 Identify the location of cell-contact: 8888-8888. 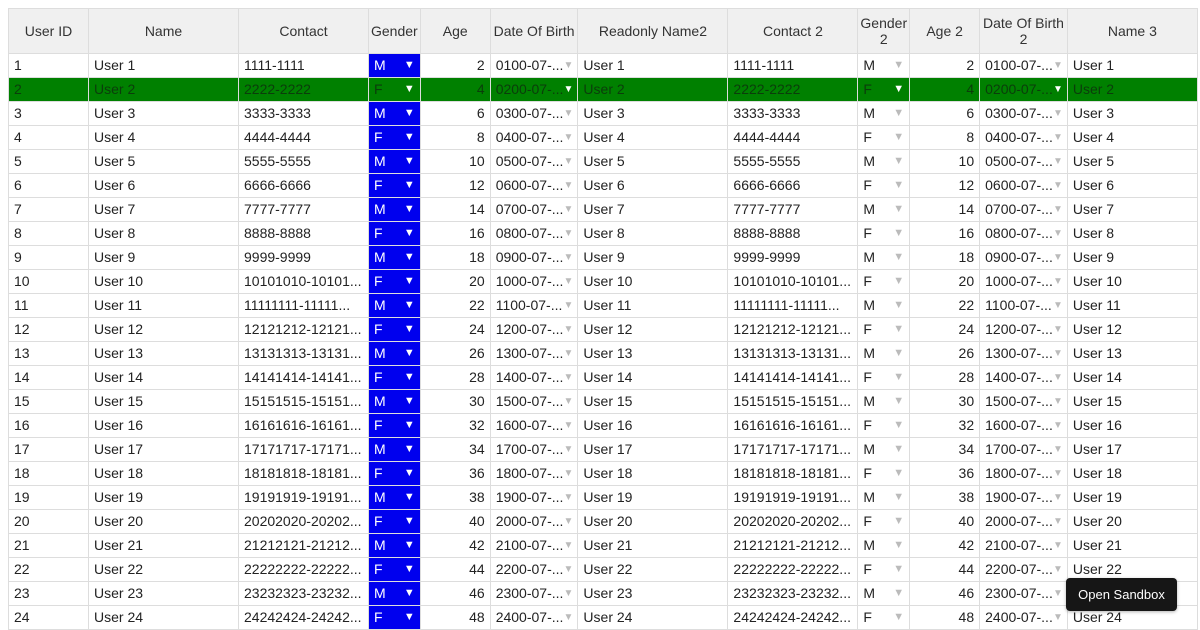
(303, 233).